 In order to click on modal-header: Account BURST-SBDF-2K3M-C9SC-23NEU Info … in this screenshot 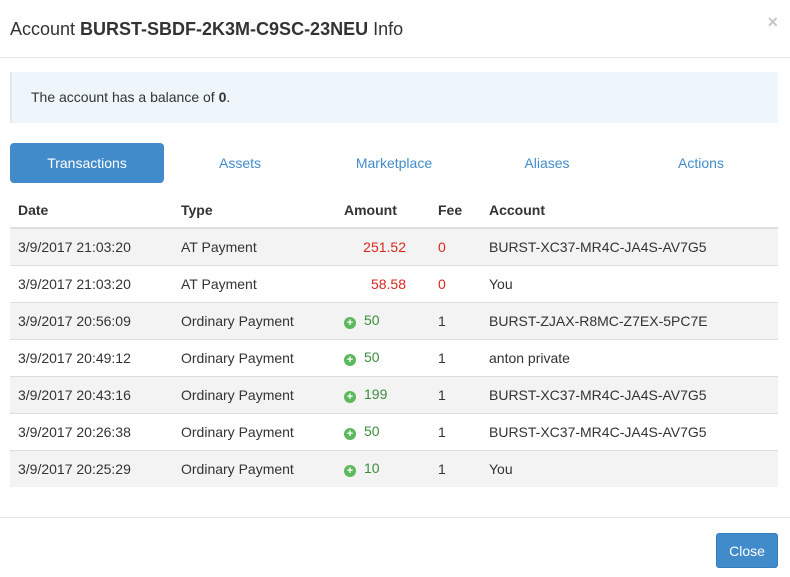, I will do `click(395, 29)`.